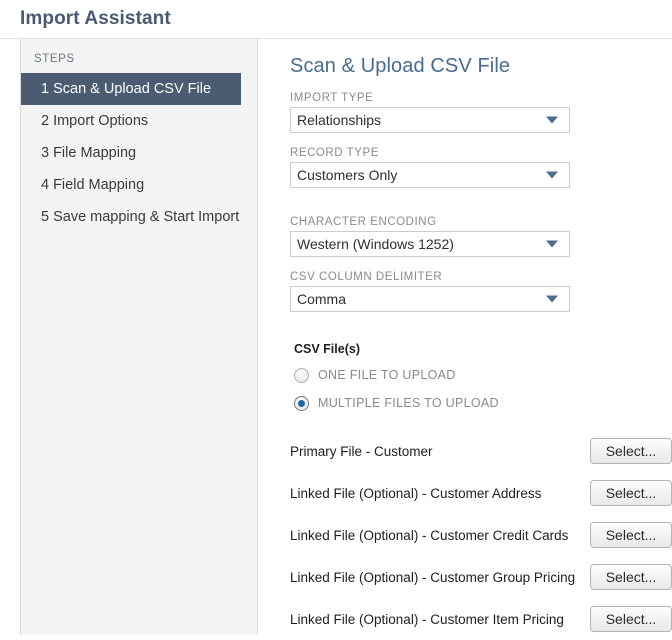 This screenshot has height=640, width=672. Describe the element at coordinates (361, 451) in the screenshot. I see `file-row-label: Primary File - Customer` at that location.